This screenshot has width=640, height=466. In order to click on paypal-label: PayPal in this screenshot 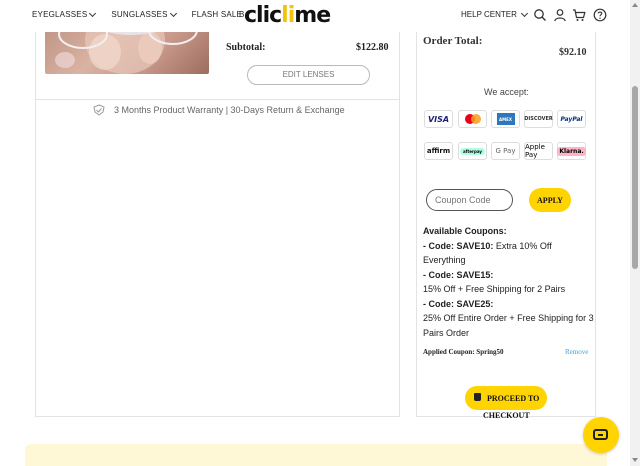, I will do `click(571, 119)`.